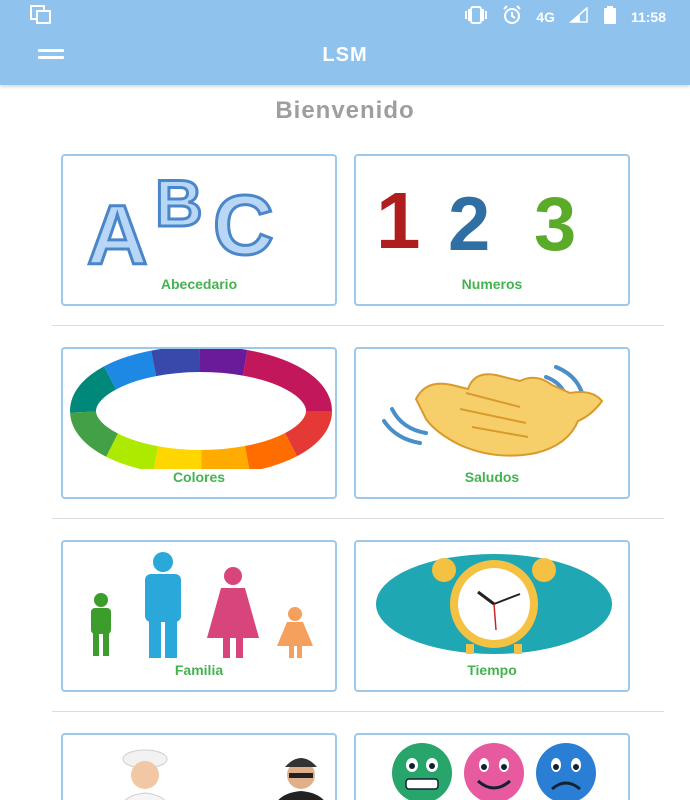  Describe the element at coordinates (179, 203) in the screenshot. I see `svg-text: B` at that location.